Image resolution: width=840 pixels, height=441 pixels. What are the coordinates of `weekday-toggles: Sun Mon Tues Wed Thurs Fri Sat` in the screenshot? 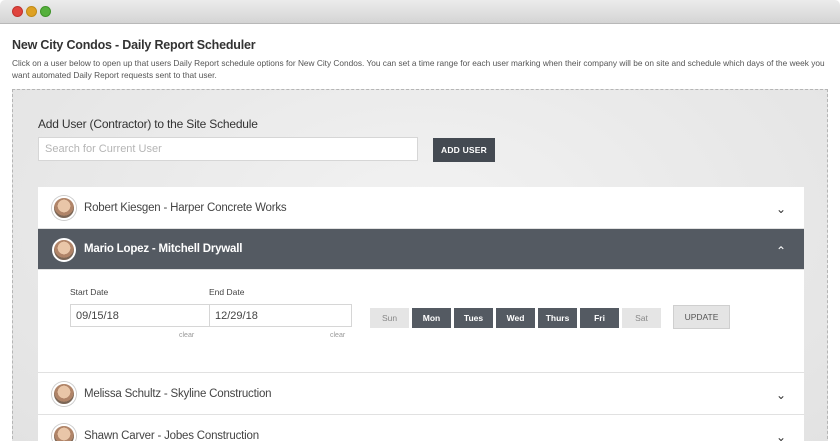 It's located at (515, 318).